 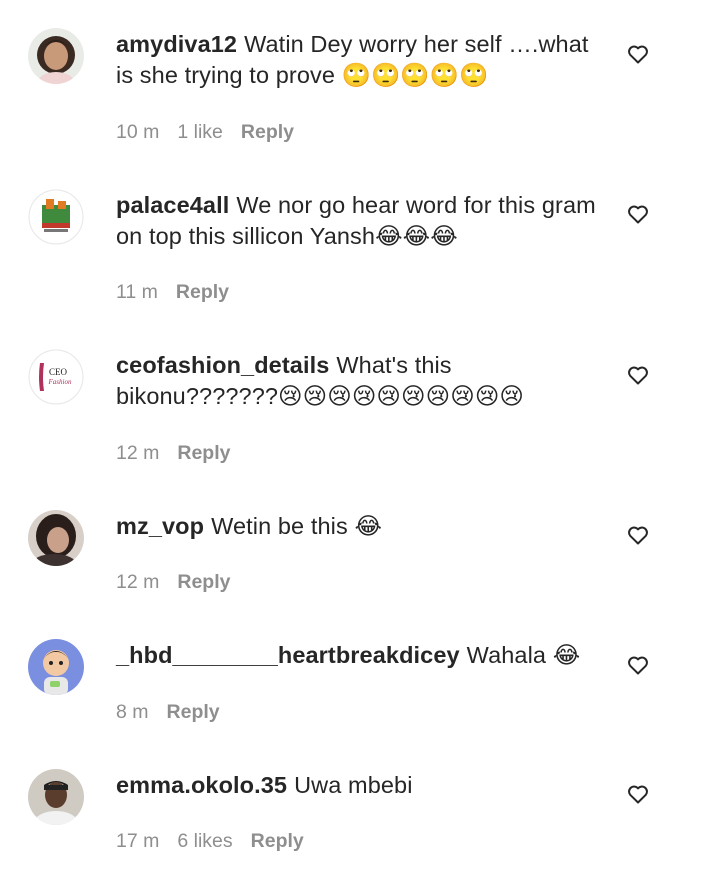 What do you see at coordinates (58, 372) in the screenshot?
I see `svg-text: CEO` at bounding box center [58, 372].